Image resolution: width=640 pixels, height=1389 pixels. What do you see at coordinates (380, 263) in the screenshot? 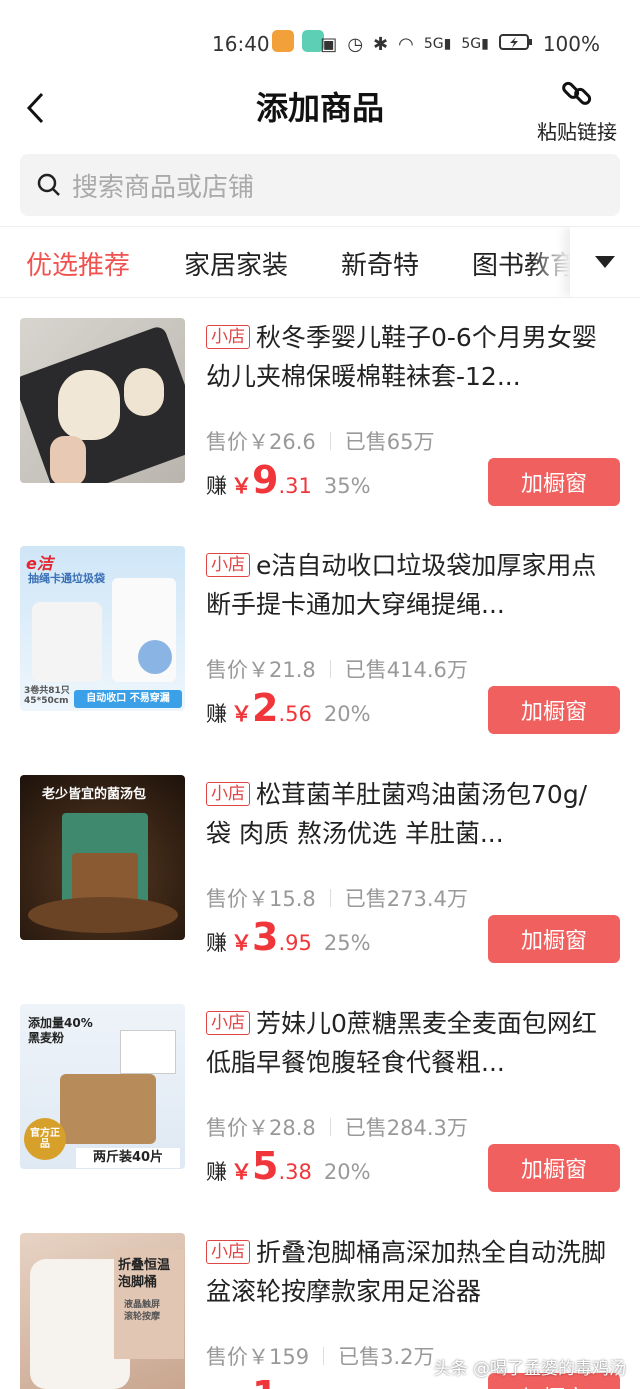
I see `tab-novelty: 新奇特` at bounding box center [380, 263].